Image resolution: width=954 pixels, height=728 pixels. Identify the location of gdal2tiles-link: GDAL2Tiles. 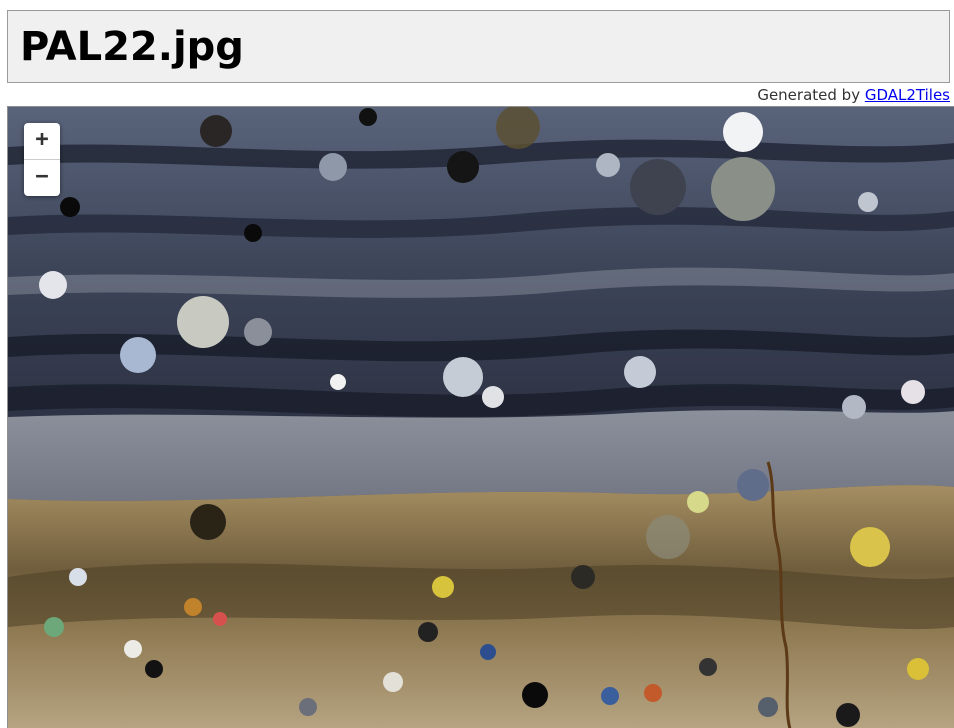
(907, 95).